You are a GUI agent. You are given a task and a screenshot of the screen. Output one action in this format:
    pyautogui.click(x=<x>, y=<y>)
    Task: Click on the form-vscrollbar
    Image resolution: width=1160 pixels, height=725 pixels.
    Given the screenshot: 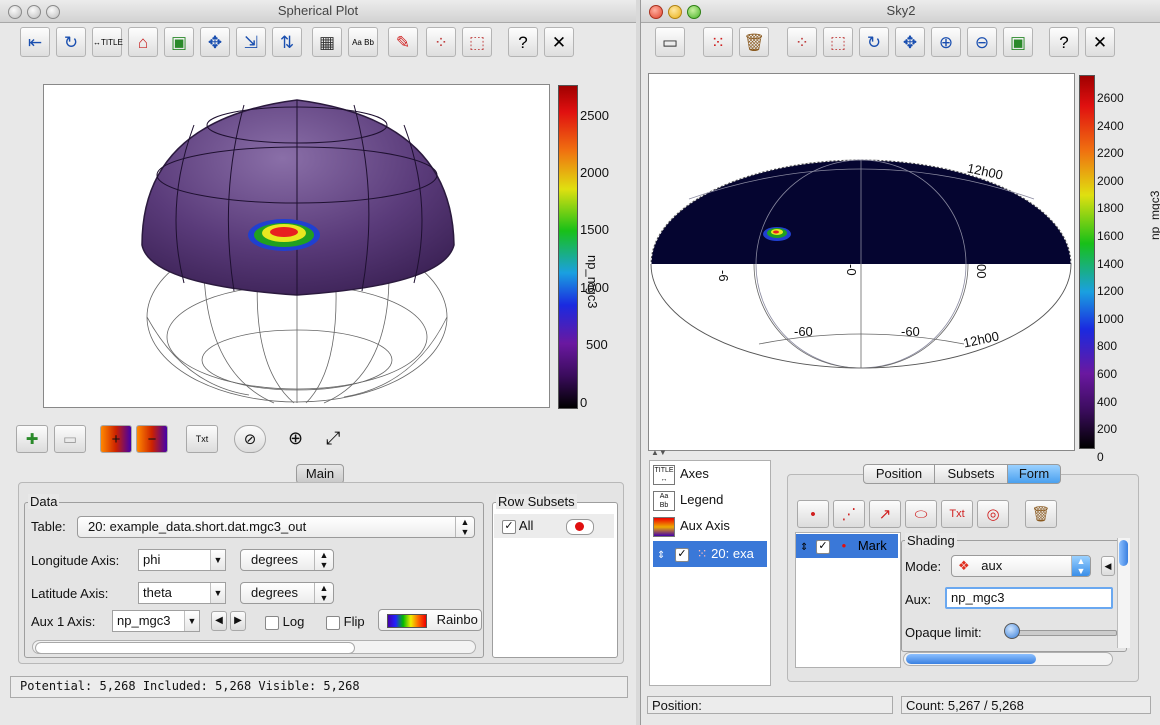 What is the action you would take?
    pyautogui.click(x=1123, y=593)
    